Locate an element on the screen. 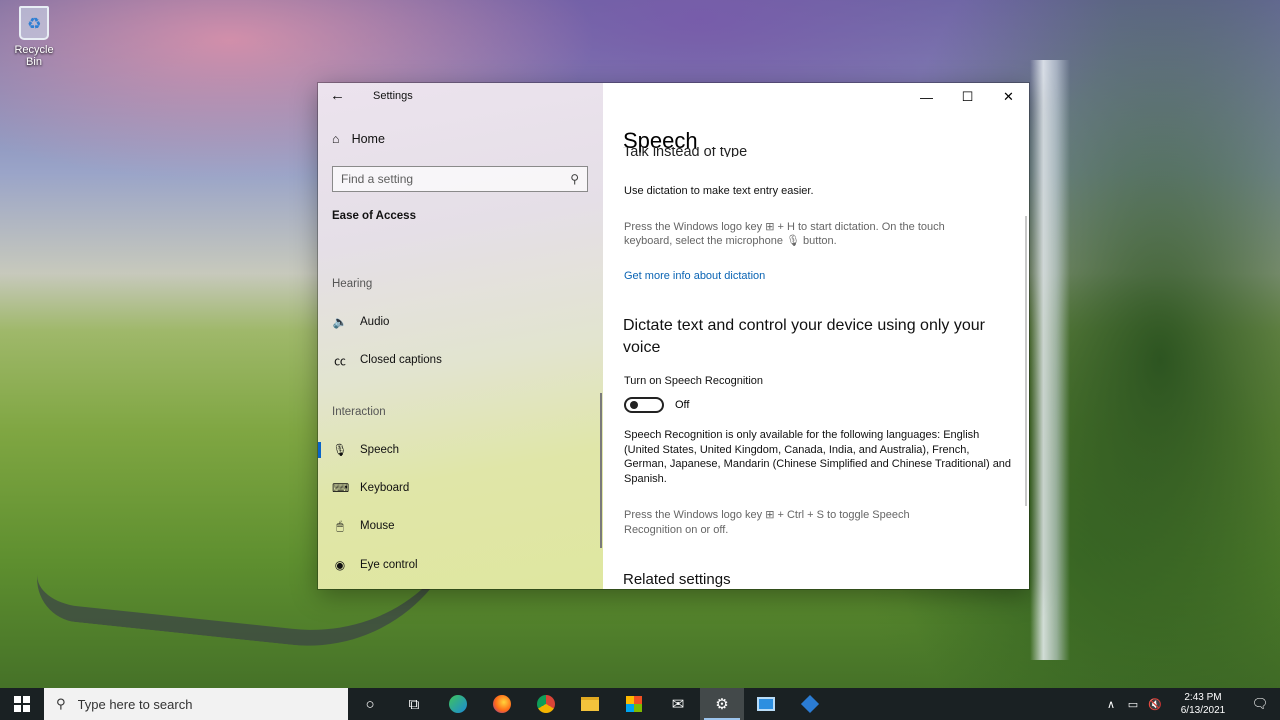 The height and width of the screenshot is (720, 1280). recycle-bin-icon is located at coordinates (34, 23).